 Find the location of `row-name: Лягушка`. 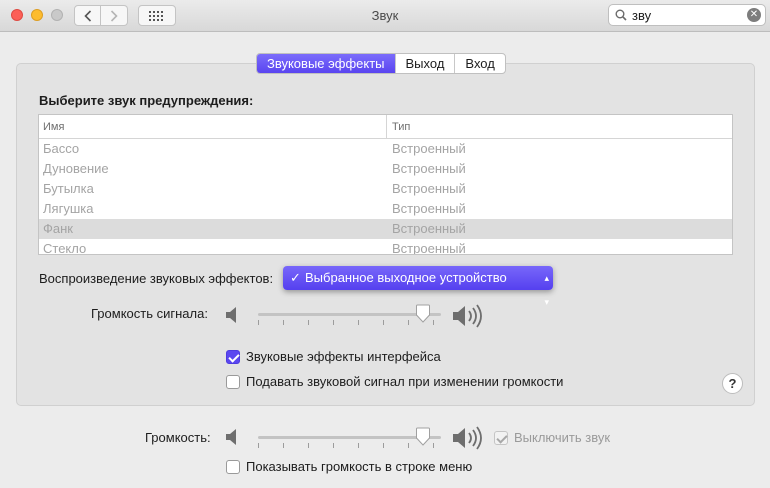

row-name: Лягушка is located at coordinates (68, 208).